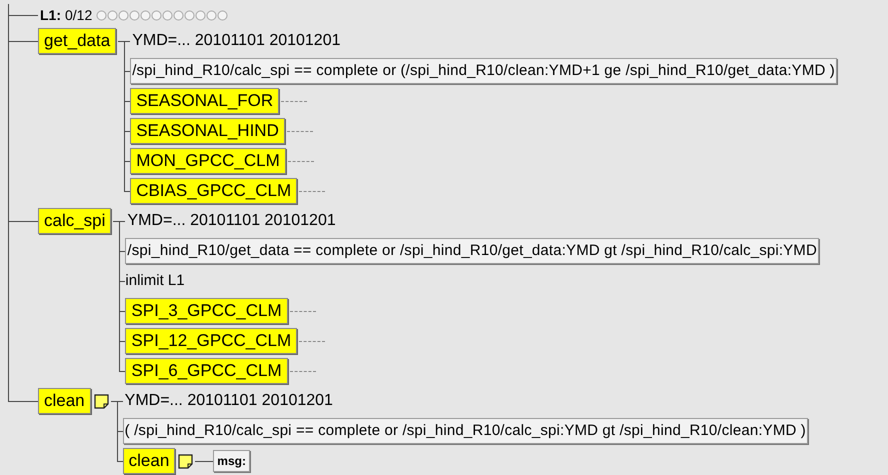  Describe the element at coordinates (205, 101) in the screenshot. I see `task-node: SEASONAL_FOR` at that location.